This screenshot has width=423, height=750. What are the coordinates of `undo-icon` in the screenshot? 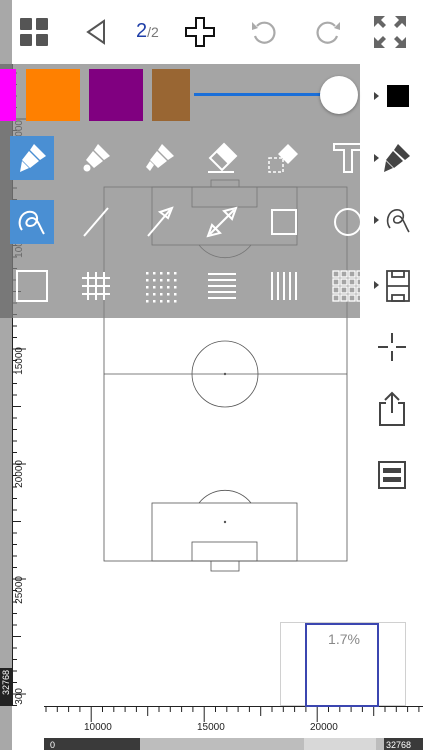 It's located at (264, 32).